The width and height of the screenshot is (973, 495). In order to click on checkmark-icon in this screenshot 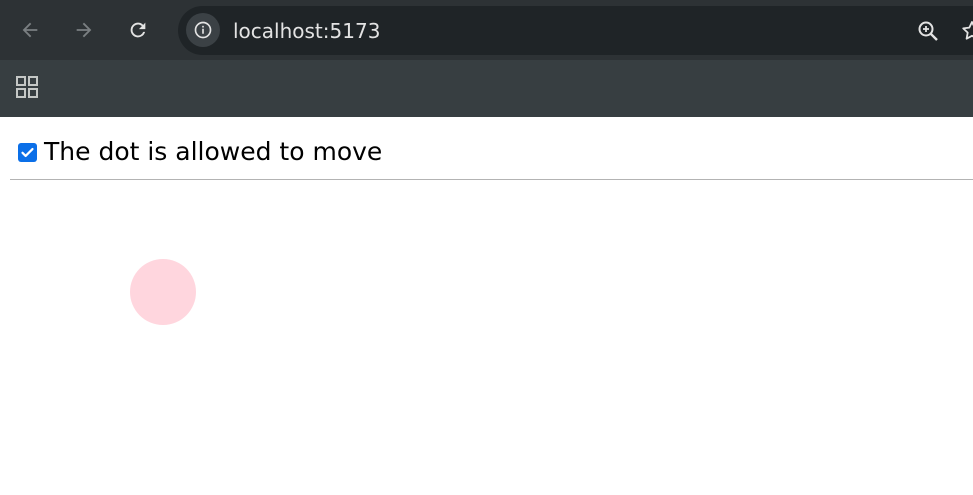, I will do `click(27, 152)`.